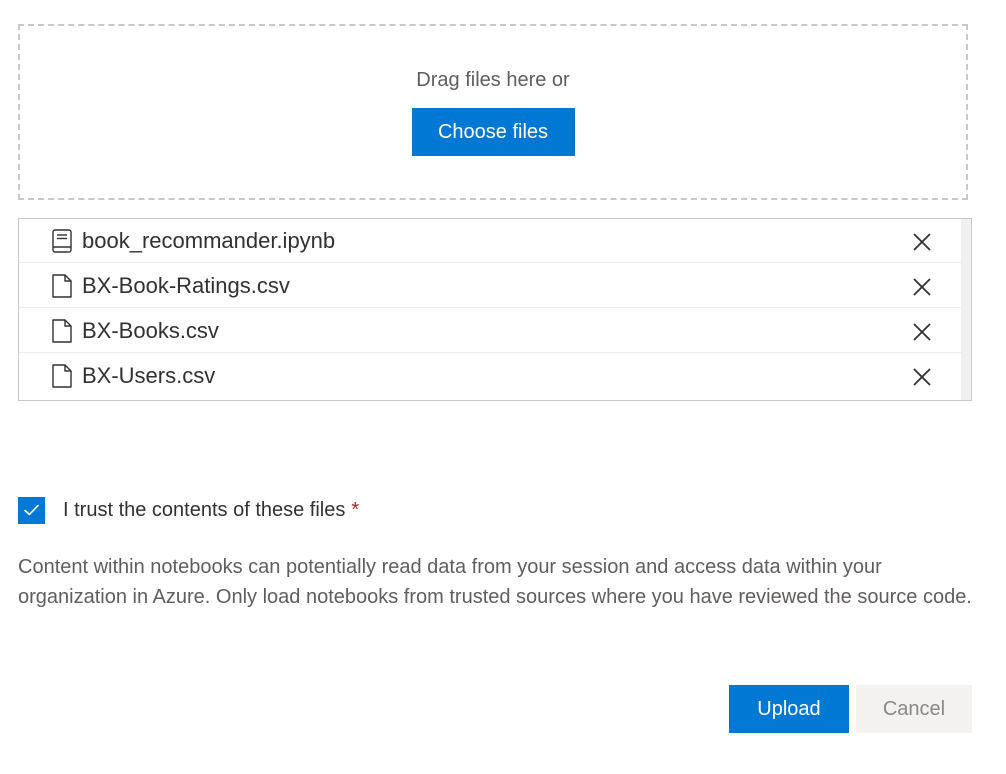 The width and height of the screenshot is (1006, 774). What do you see at coordinates (355, 509) in the screenshot?
I see `required-marker: *` at bounding box center [355, 509].